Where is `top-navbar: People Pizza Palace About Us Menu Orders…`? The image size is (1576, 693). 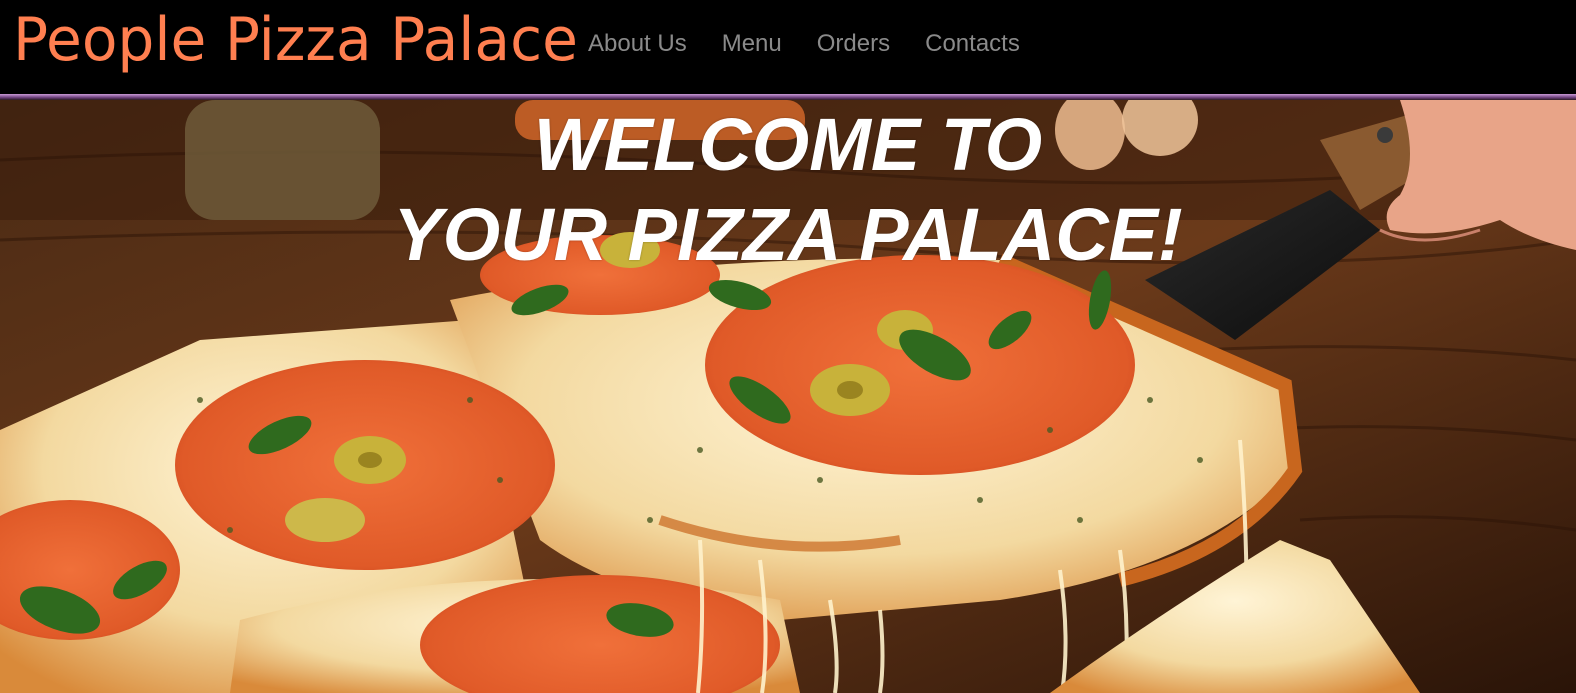 top-navbar: People Pizza Palace About Us Menu Orders… is located at coordinates (788, 47).